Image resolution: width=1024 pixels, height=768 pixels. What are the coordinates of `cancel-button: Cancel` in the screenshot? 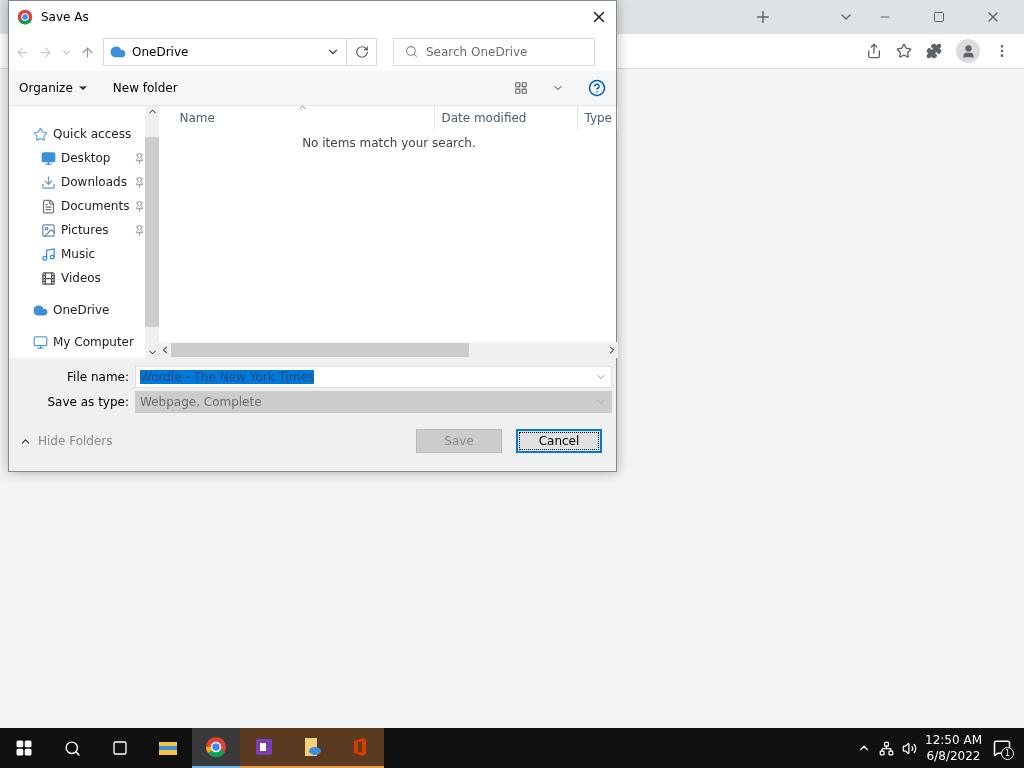 It's located at (559, 441).